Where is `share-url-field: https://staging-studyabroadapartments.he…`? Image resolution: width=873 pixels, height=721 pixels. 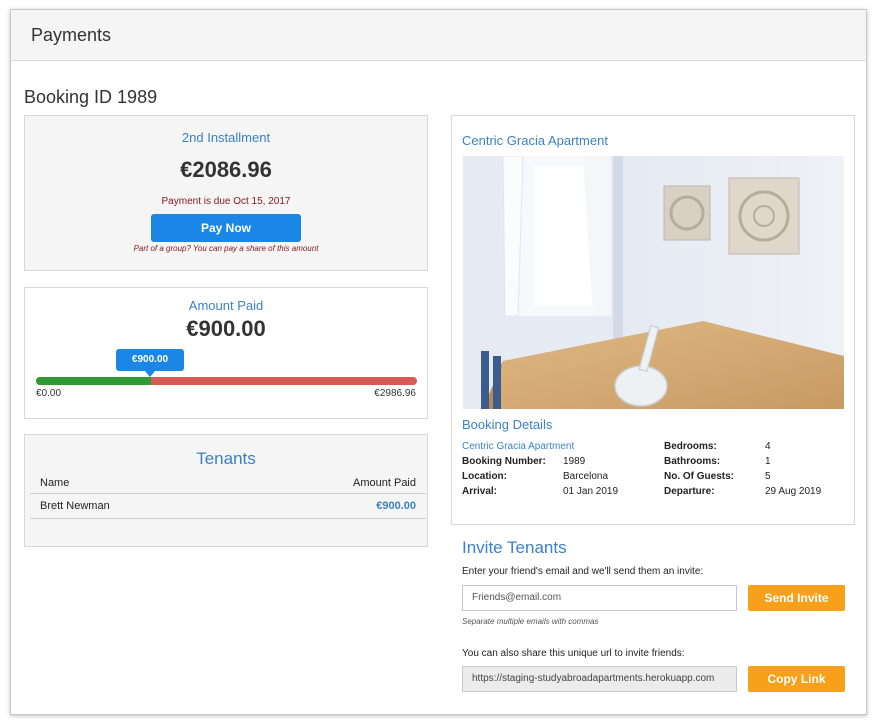 share-url-field: https://staging-studyabroadapartments.he… is located at coordinates (599, 679).